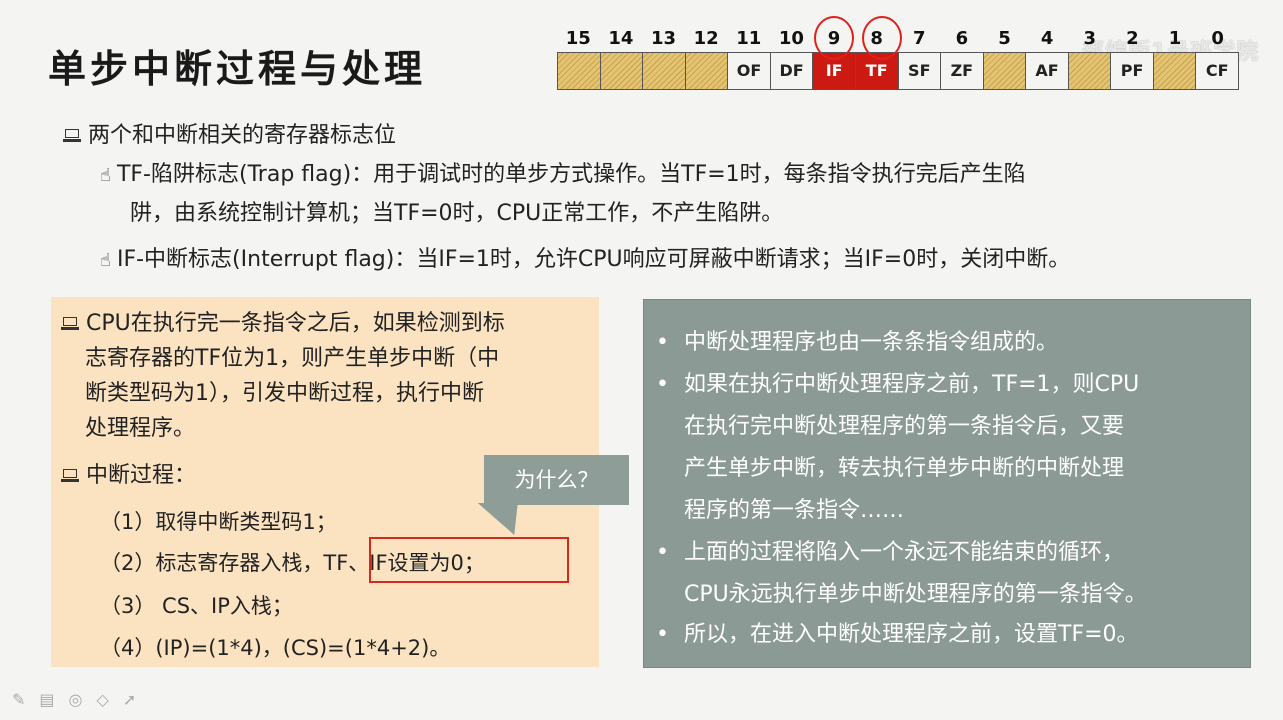 This screenshot has height=720, width=1283. What do you see at coordinates (904, 426) in the screenshot?
I see `rp-item-2-line2: 在执行完中断处理程序的第一条指令后，又要` at bounding box center [904, 426].